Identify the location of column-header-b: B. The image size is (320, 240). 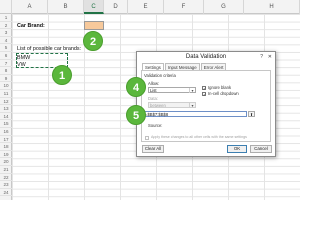
(66, 7).